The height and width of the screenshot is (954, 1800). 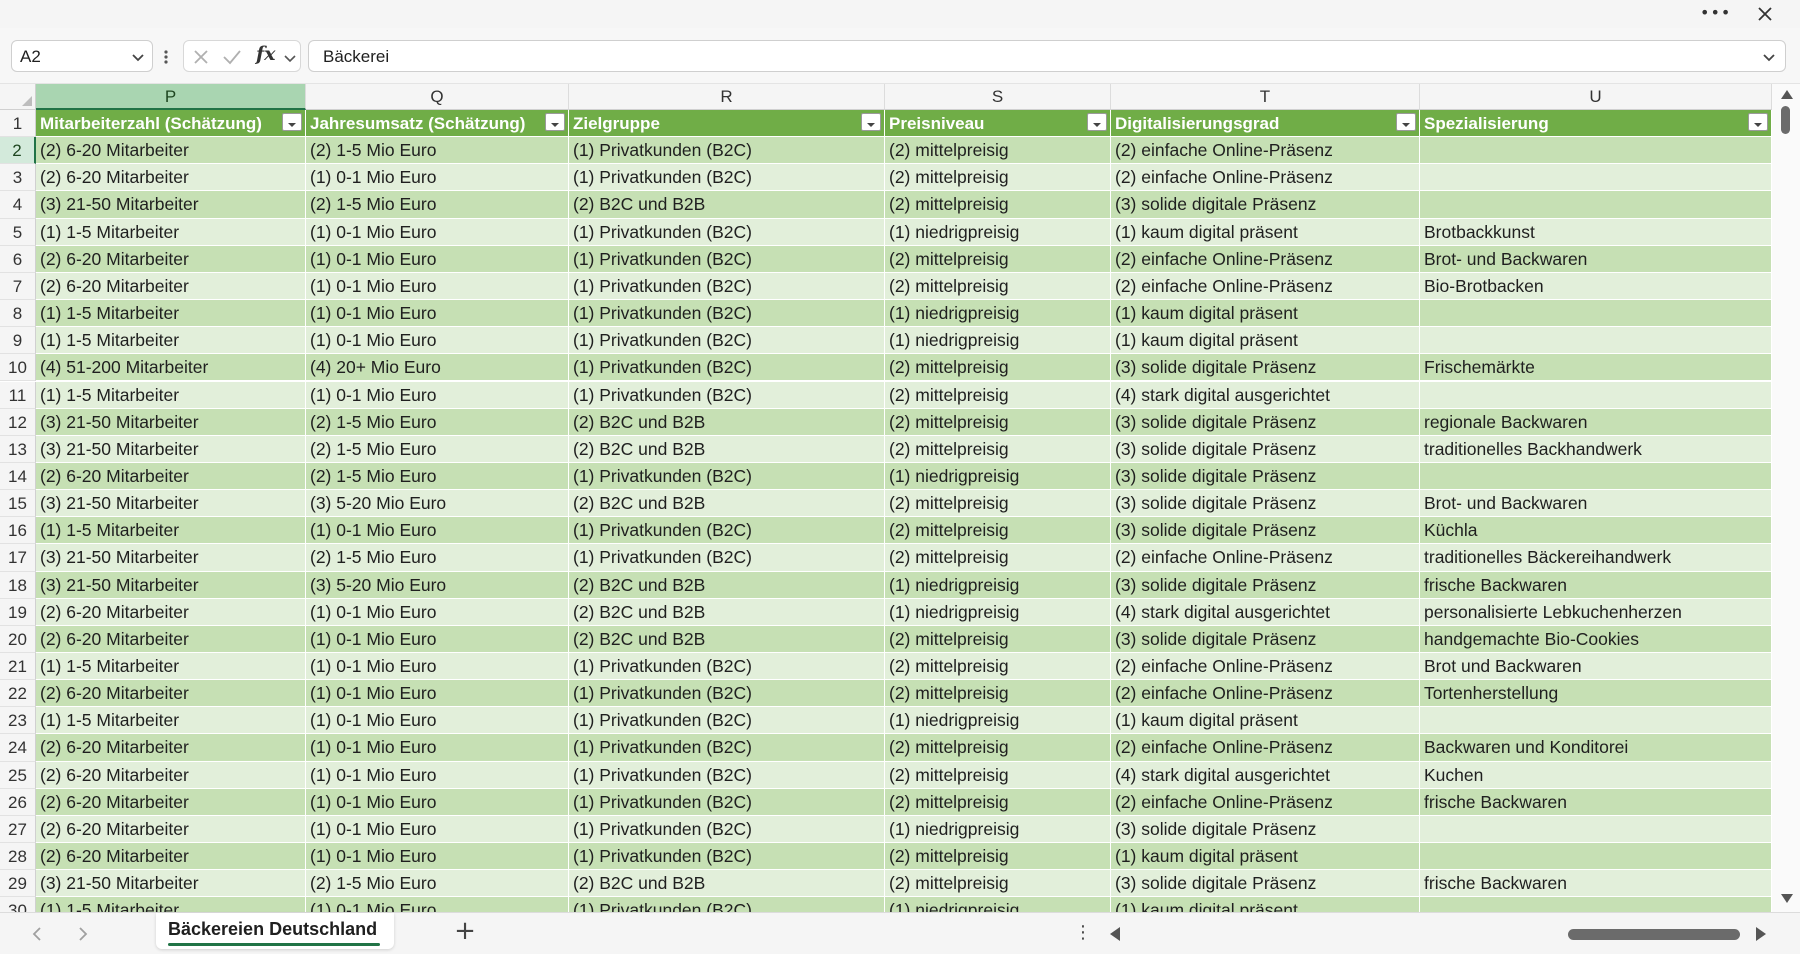 What do you see at coordinates (437, 504) in the screenshot?
I see `table-cell: (3) 5-20 Mio Euro` at bounding box center [437, 504].